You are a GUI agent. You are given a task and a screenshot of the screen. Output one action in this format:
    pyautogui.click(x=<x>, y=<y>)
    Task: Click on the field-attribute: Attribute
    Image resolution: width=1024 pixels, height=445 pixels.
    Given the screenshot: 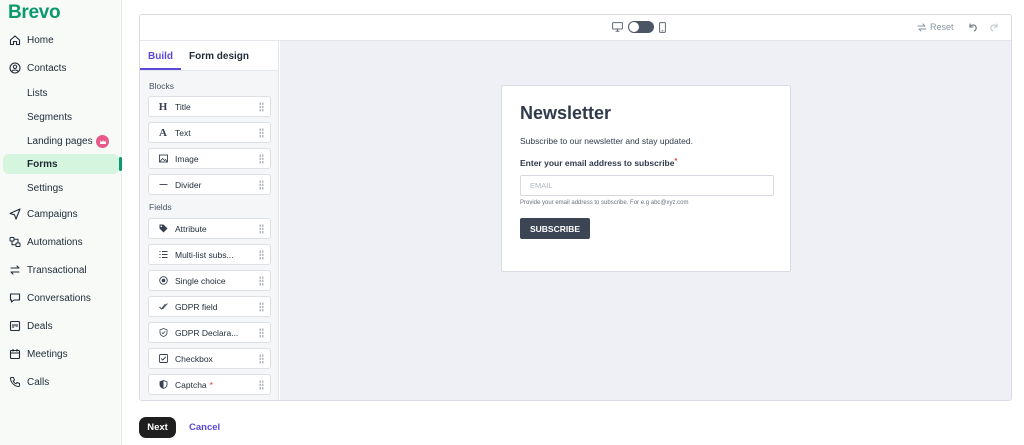 What is the action you would take?
    pyautogui.click(x=209, y=228)
    